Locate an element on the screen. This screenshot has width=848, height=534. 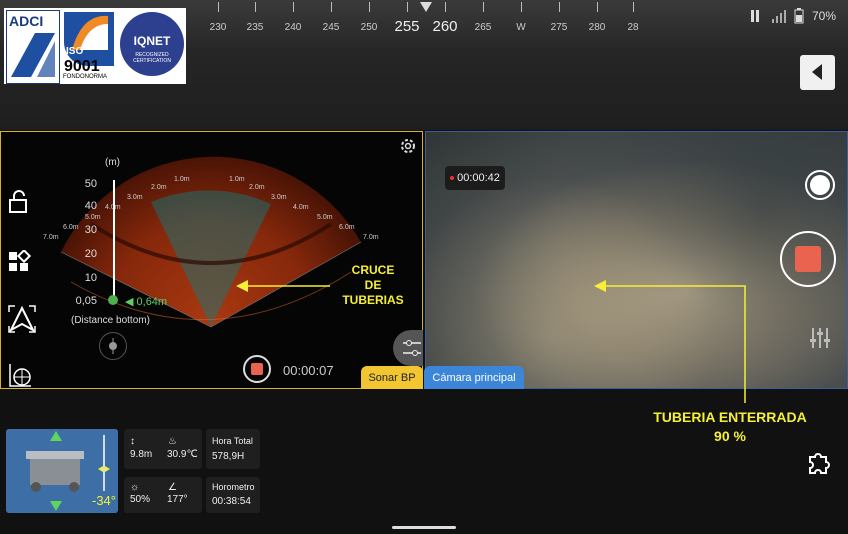
compass-needle-icon is located at coordinates (426, 7).